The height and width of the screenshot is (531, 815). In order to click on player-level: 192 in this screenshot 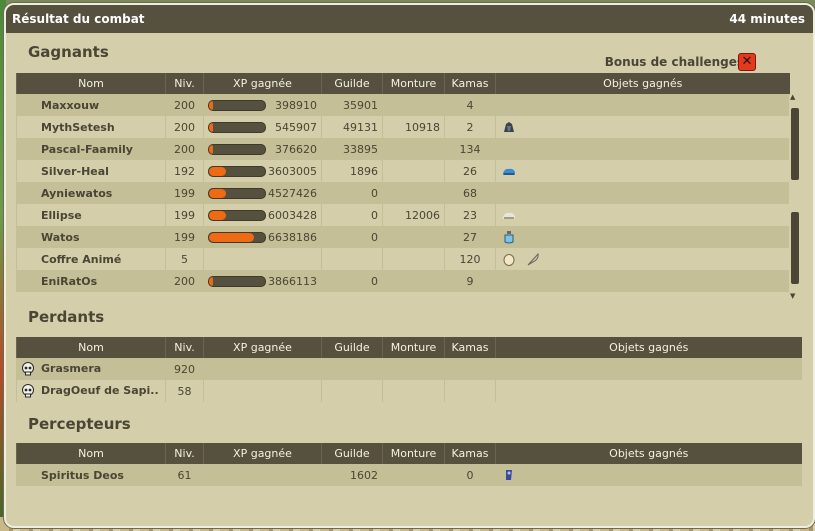, I will do `click(184, 171)`.